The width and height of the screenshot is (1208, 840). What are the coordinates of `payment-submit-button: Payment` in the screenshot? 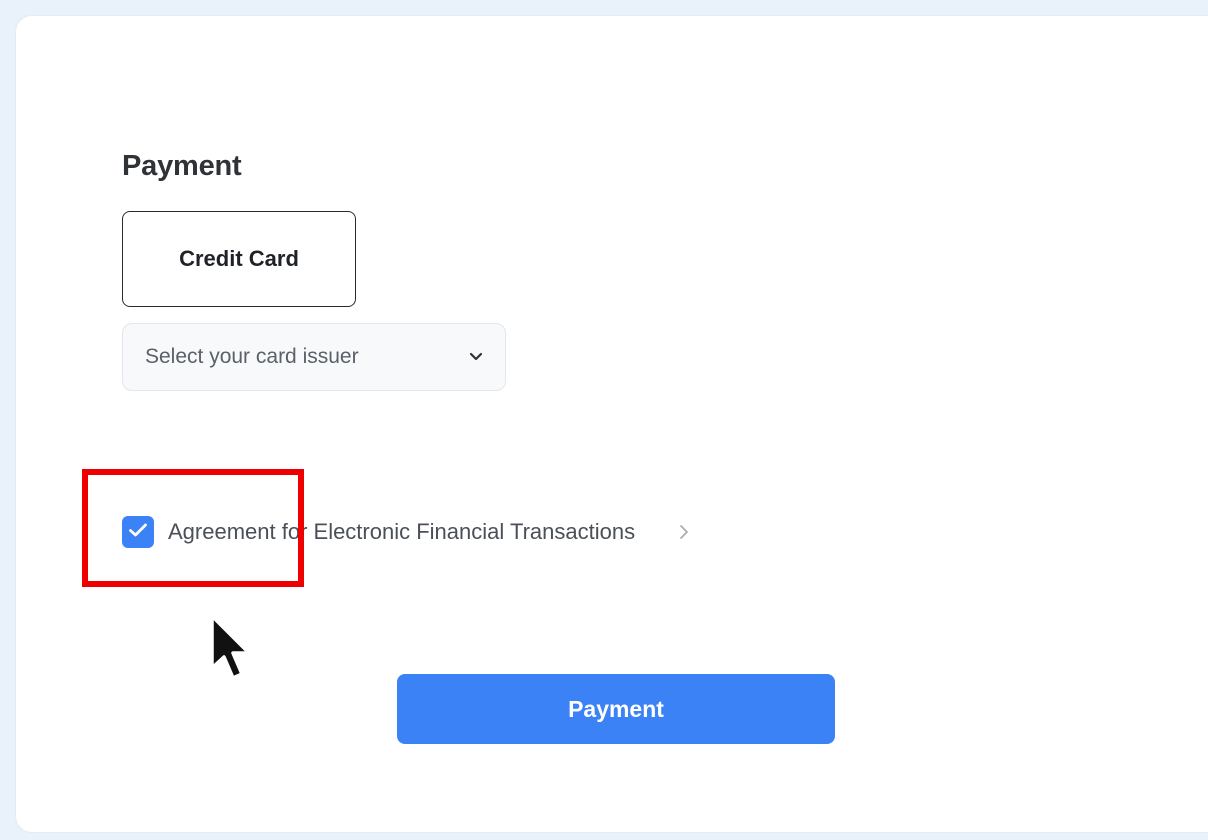 It's located at (616, 709).